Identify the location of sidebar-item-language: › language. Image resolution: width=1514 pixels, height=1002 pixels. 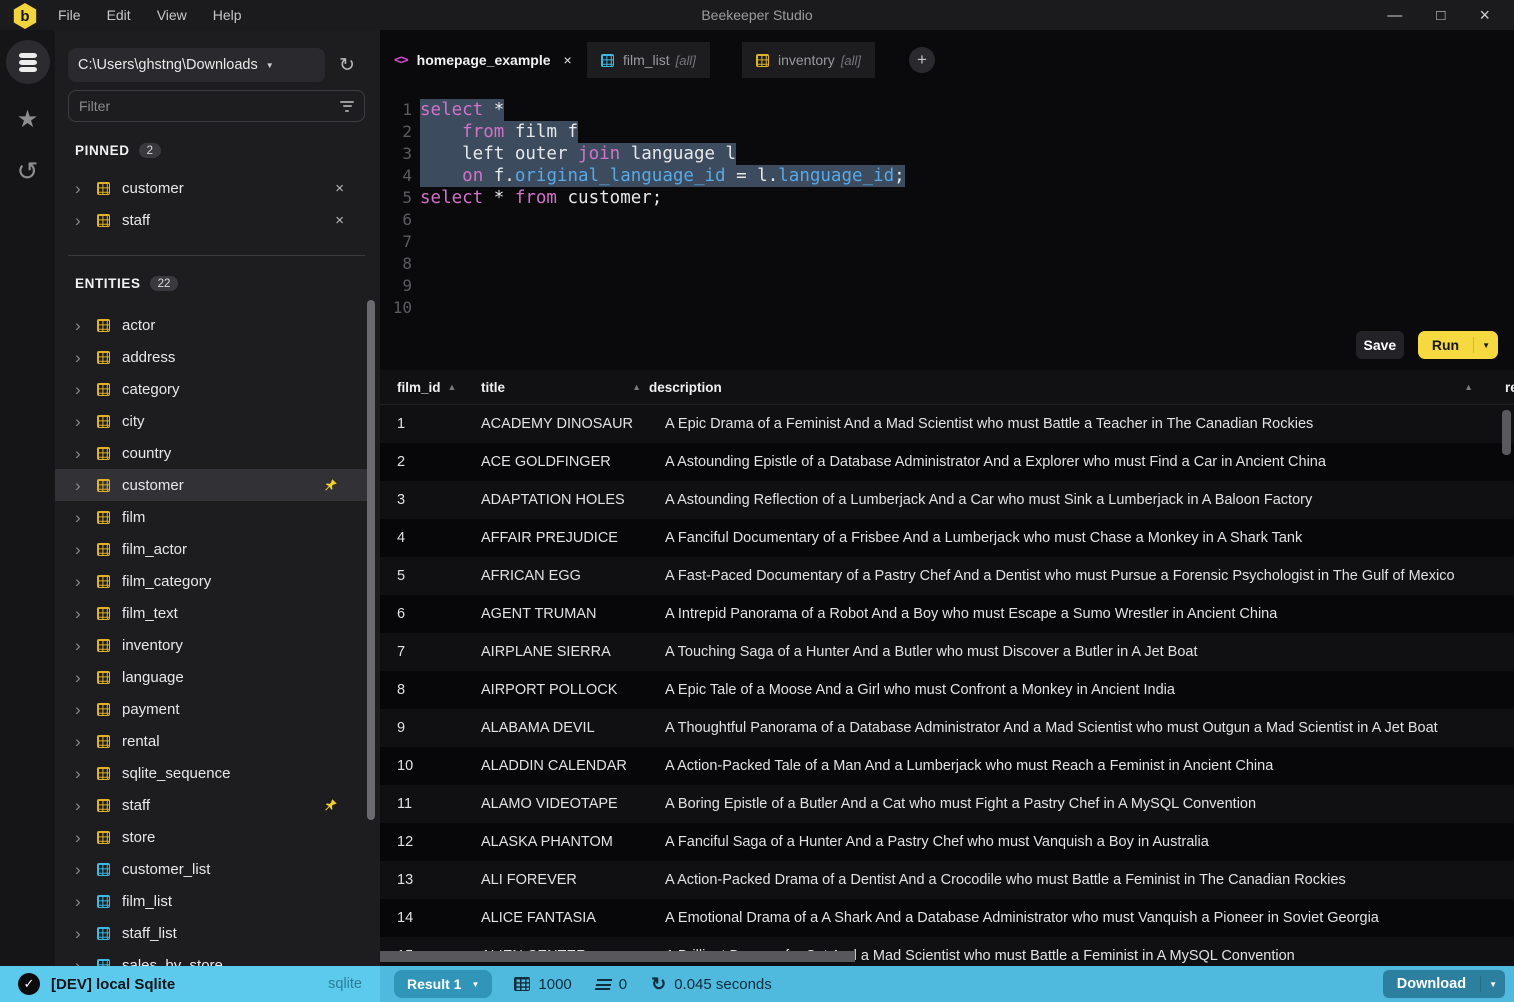
(211, 677).